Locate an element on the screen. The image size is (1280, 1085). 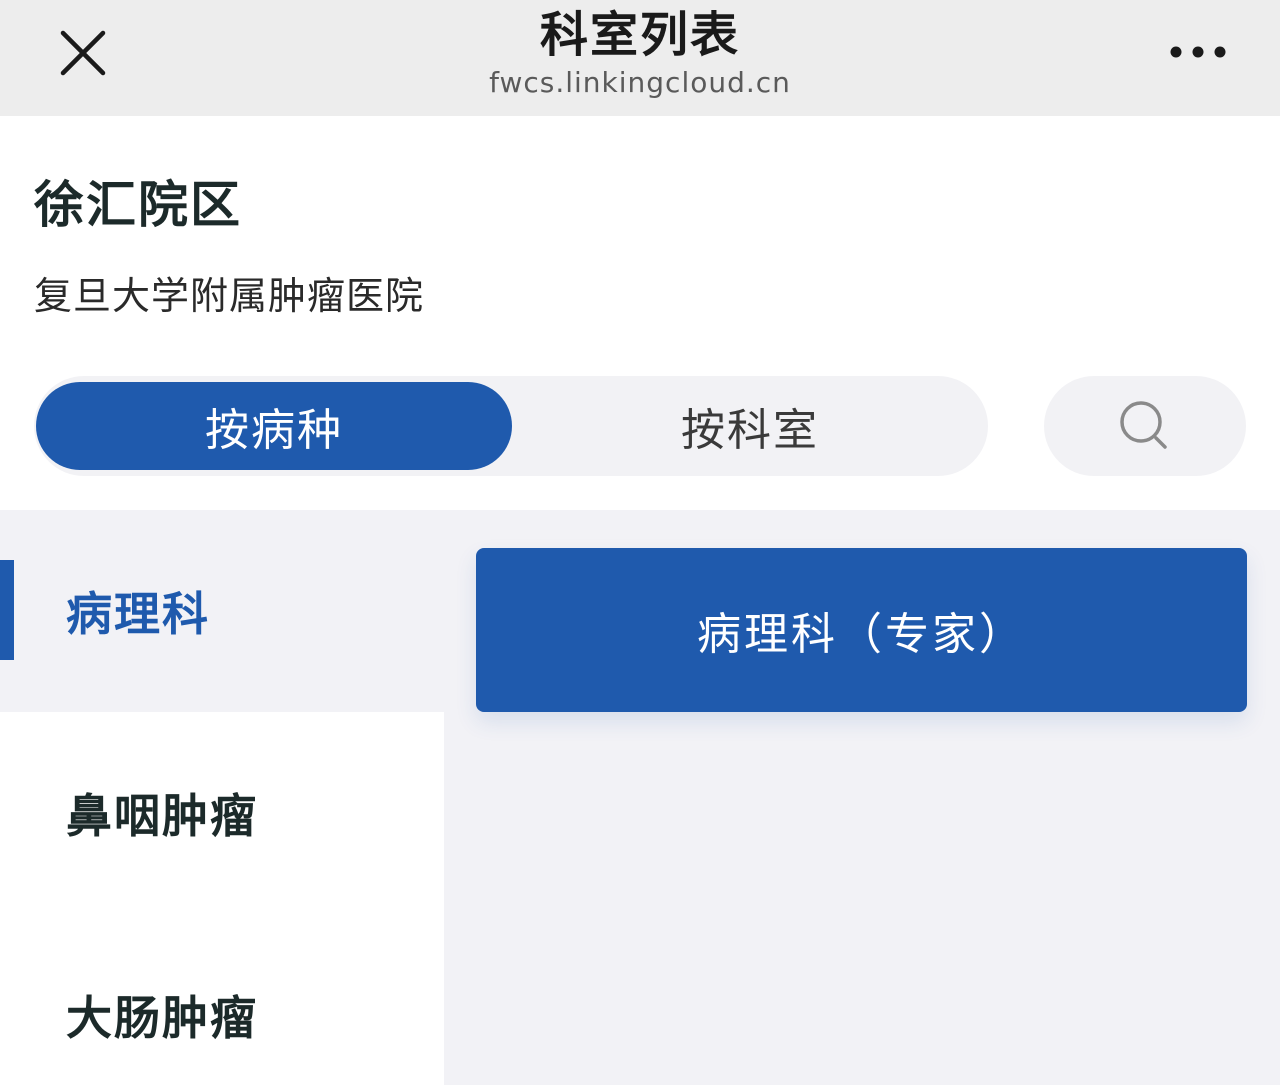
campus-title: 徐汇院区 is located at coordinates (138, 205).